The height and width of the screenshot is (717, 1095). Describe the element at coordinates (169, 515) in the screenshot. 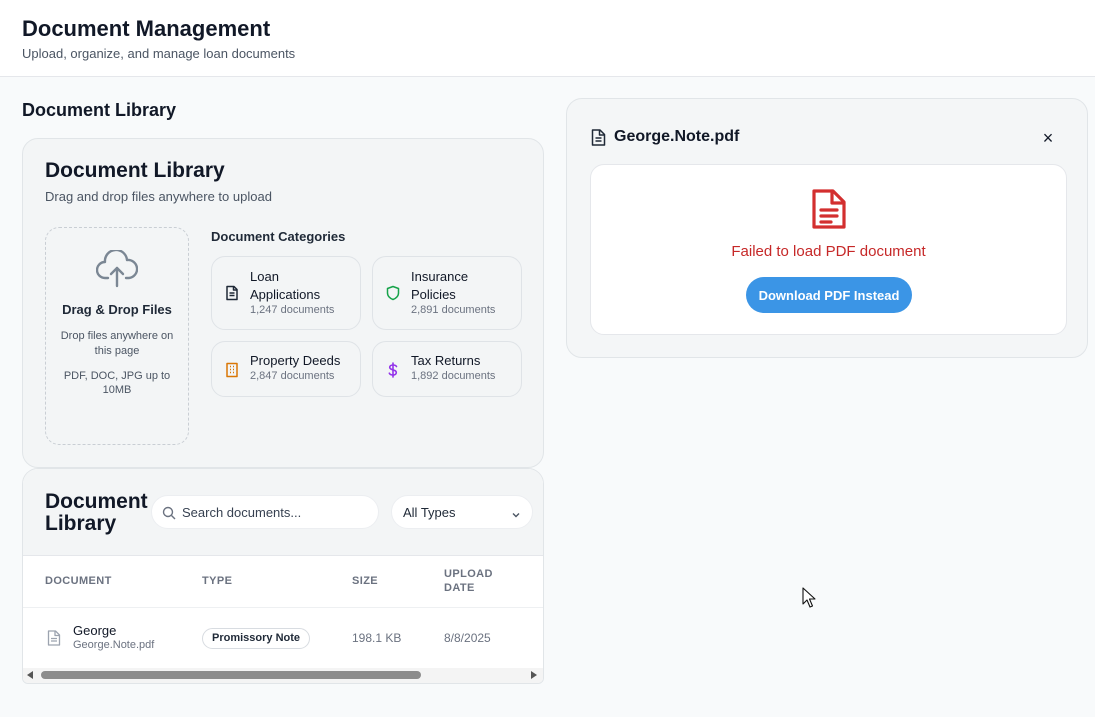

I see `search-icon` at that location.